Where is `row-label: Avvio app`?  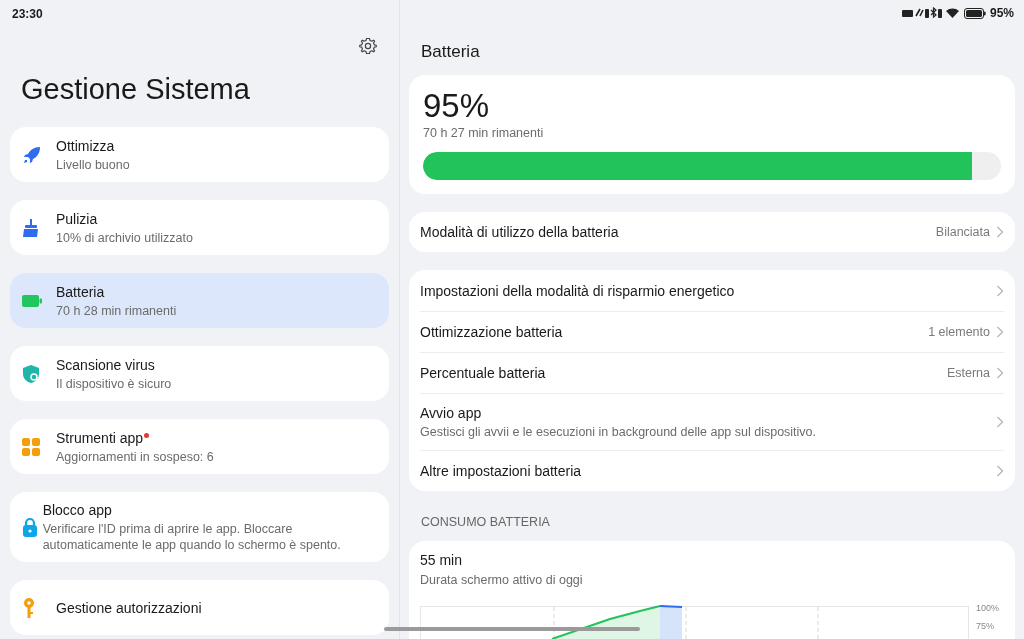
row-label: Avvio app is located at coordinates (451, 413).